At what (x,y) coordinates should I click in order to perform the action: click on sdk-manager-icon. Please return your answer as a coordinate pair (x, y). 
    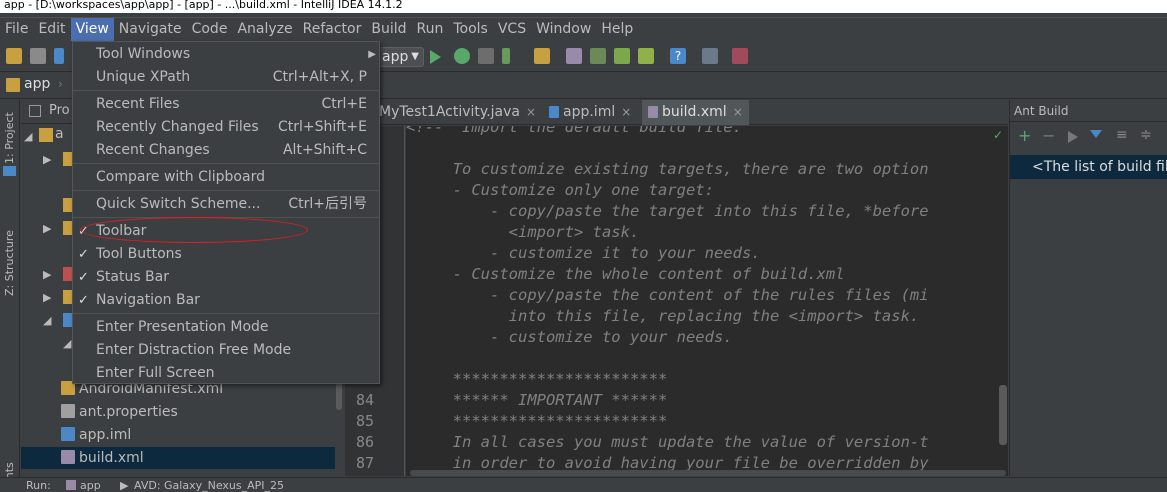
    Looking at the image, I should click on (574, 56).